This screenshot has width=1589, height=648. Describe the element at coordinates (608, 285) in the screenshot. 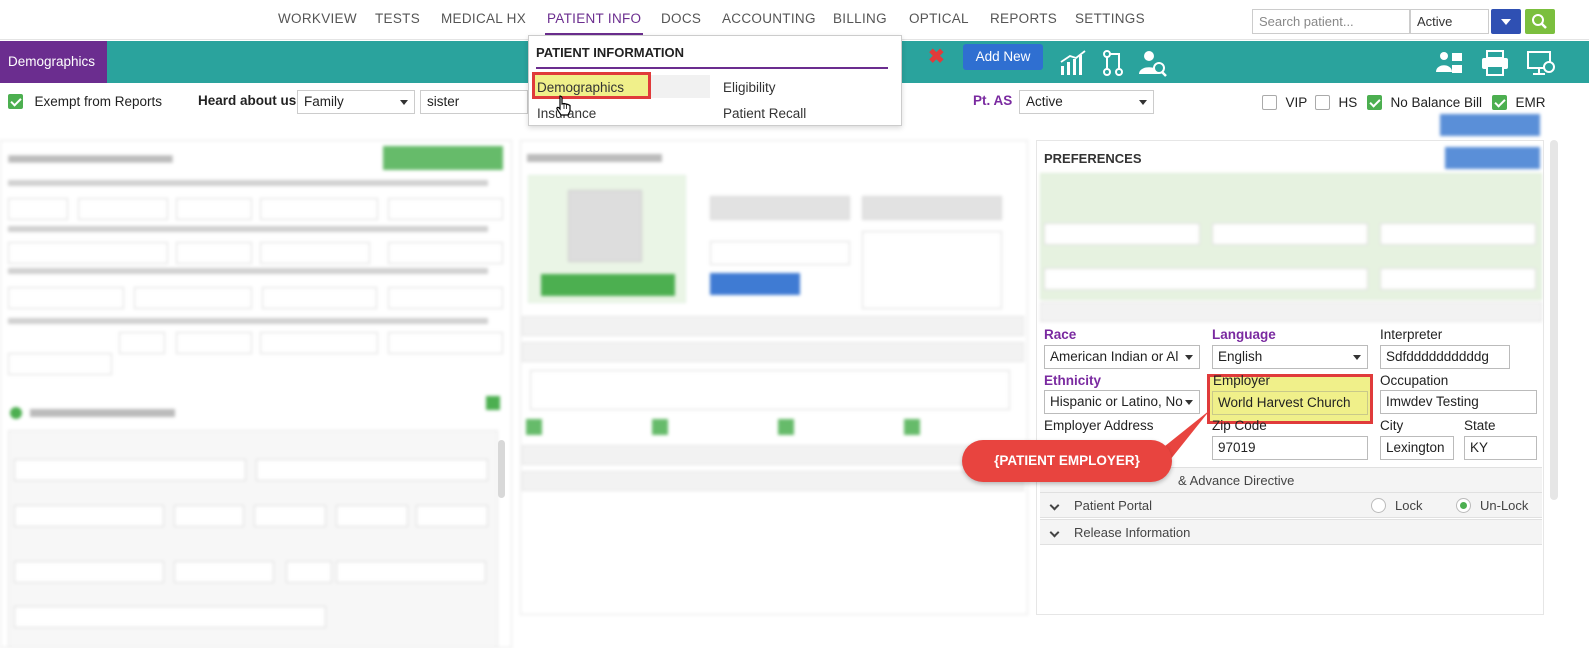

I see `blurred-upload-button` at that location.